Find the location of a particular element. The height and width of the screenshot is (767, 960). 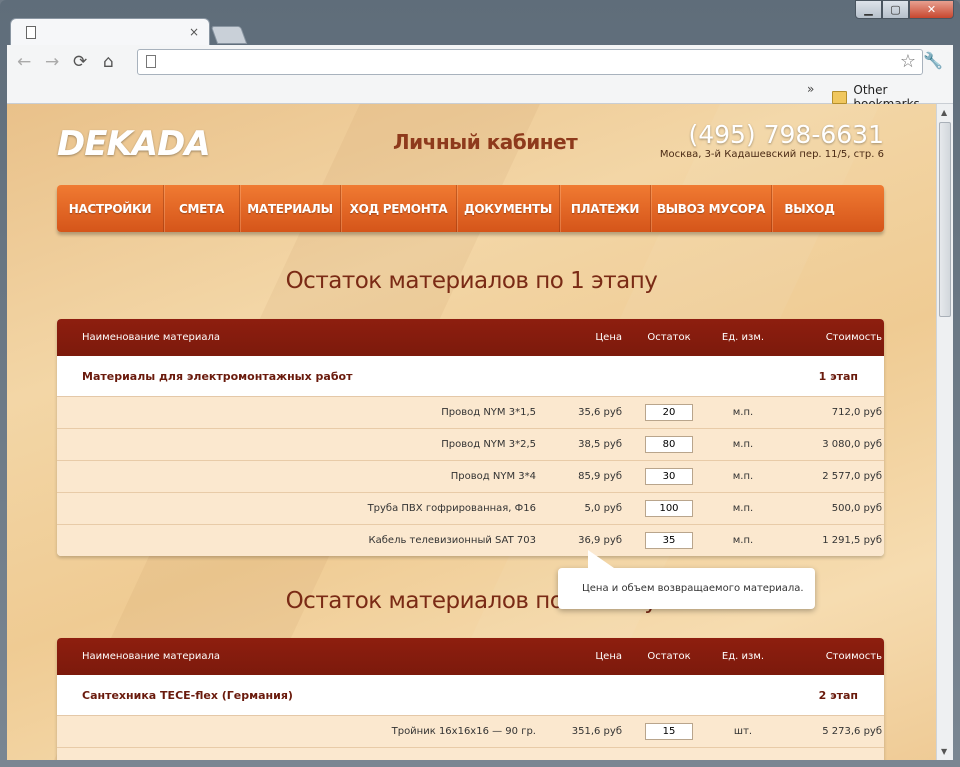

material-price: 35,6 руб is located at coordinates (600, 412).